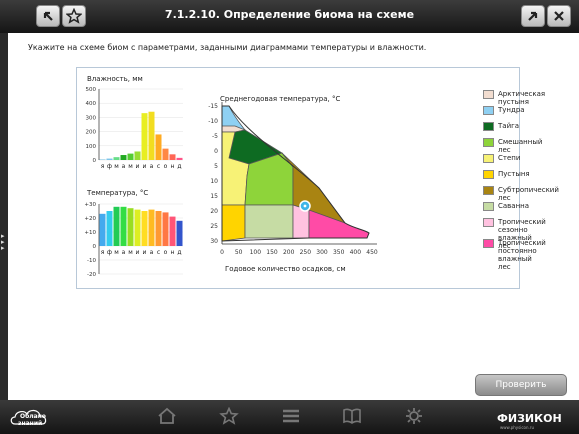 This screenshot has height=434, width=579. I want to click on legend-label: Смешанный лес, so click(520, 146).